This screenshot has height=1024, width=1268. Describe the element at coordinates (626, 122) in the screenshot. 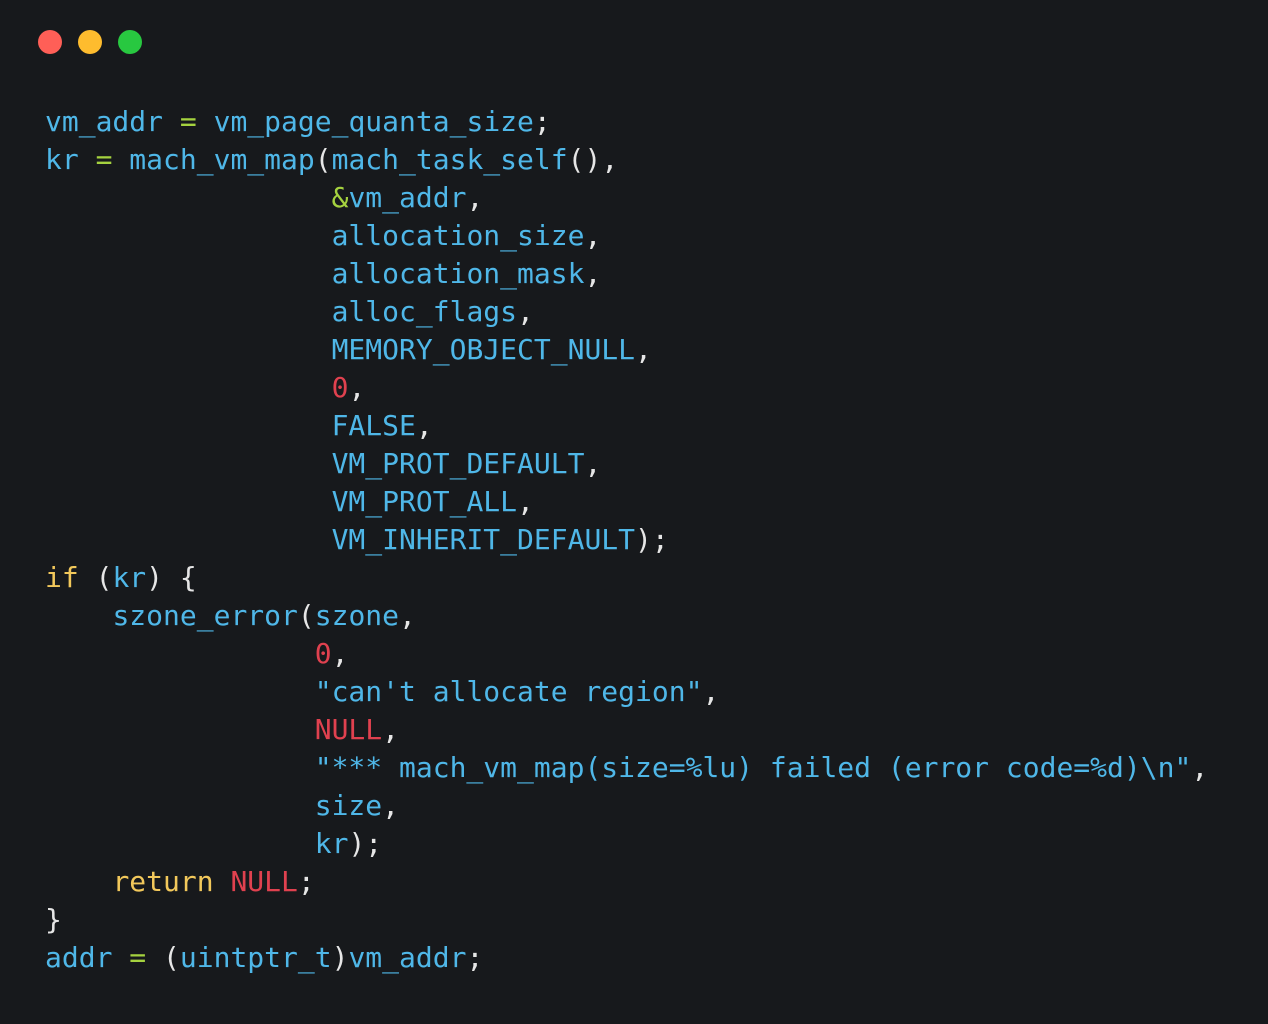

I see `code-line: vm_addr = vm_page_quanta_size;` at that location.